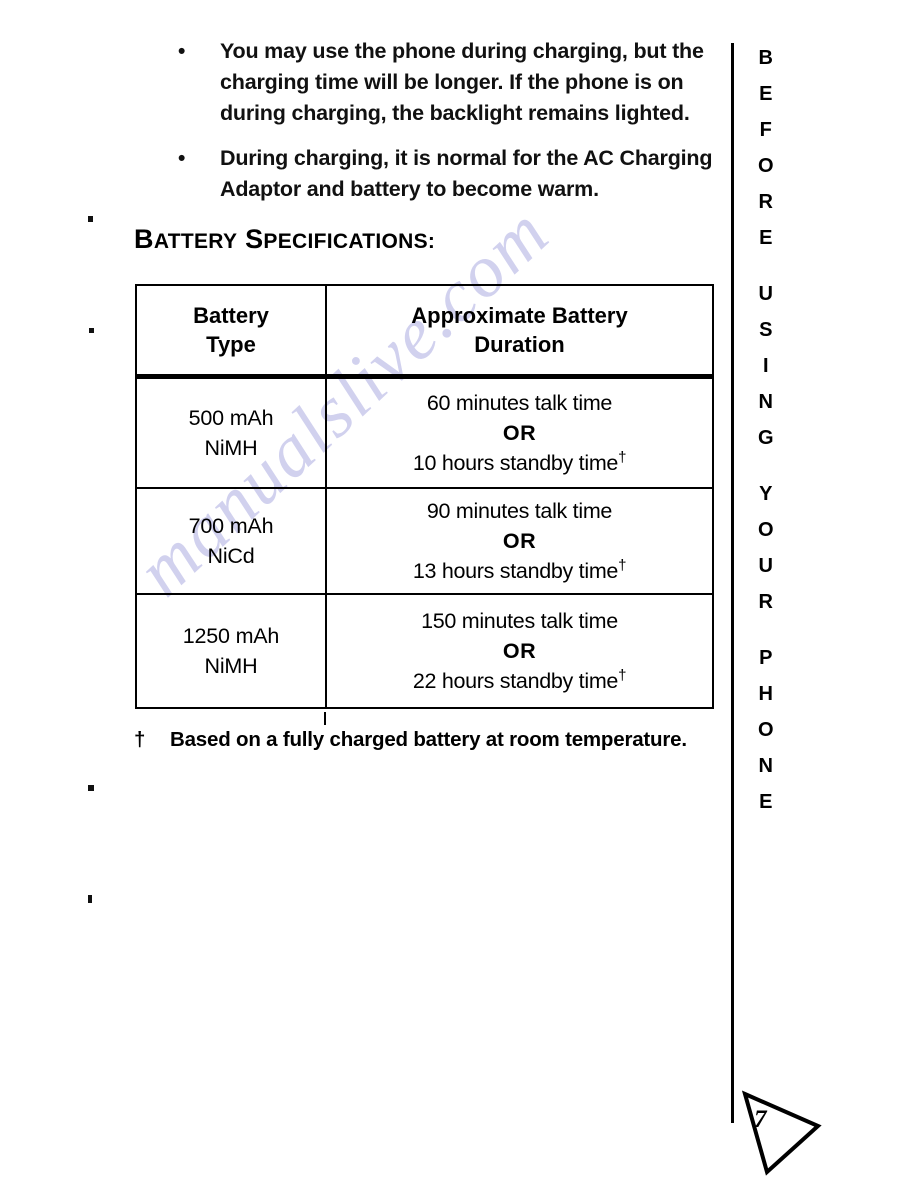 The width and height of the screenshot is (918, 1188). Describe the element at coordinates (195, 241) in the screenshot. I see `heading-rest-battery: ATTERY` at that location.